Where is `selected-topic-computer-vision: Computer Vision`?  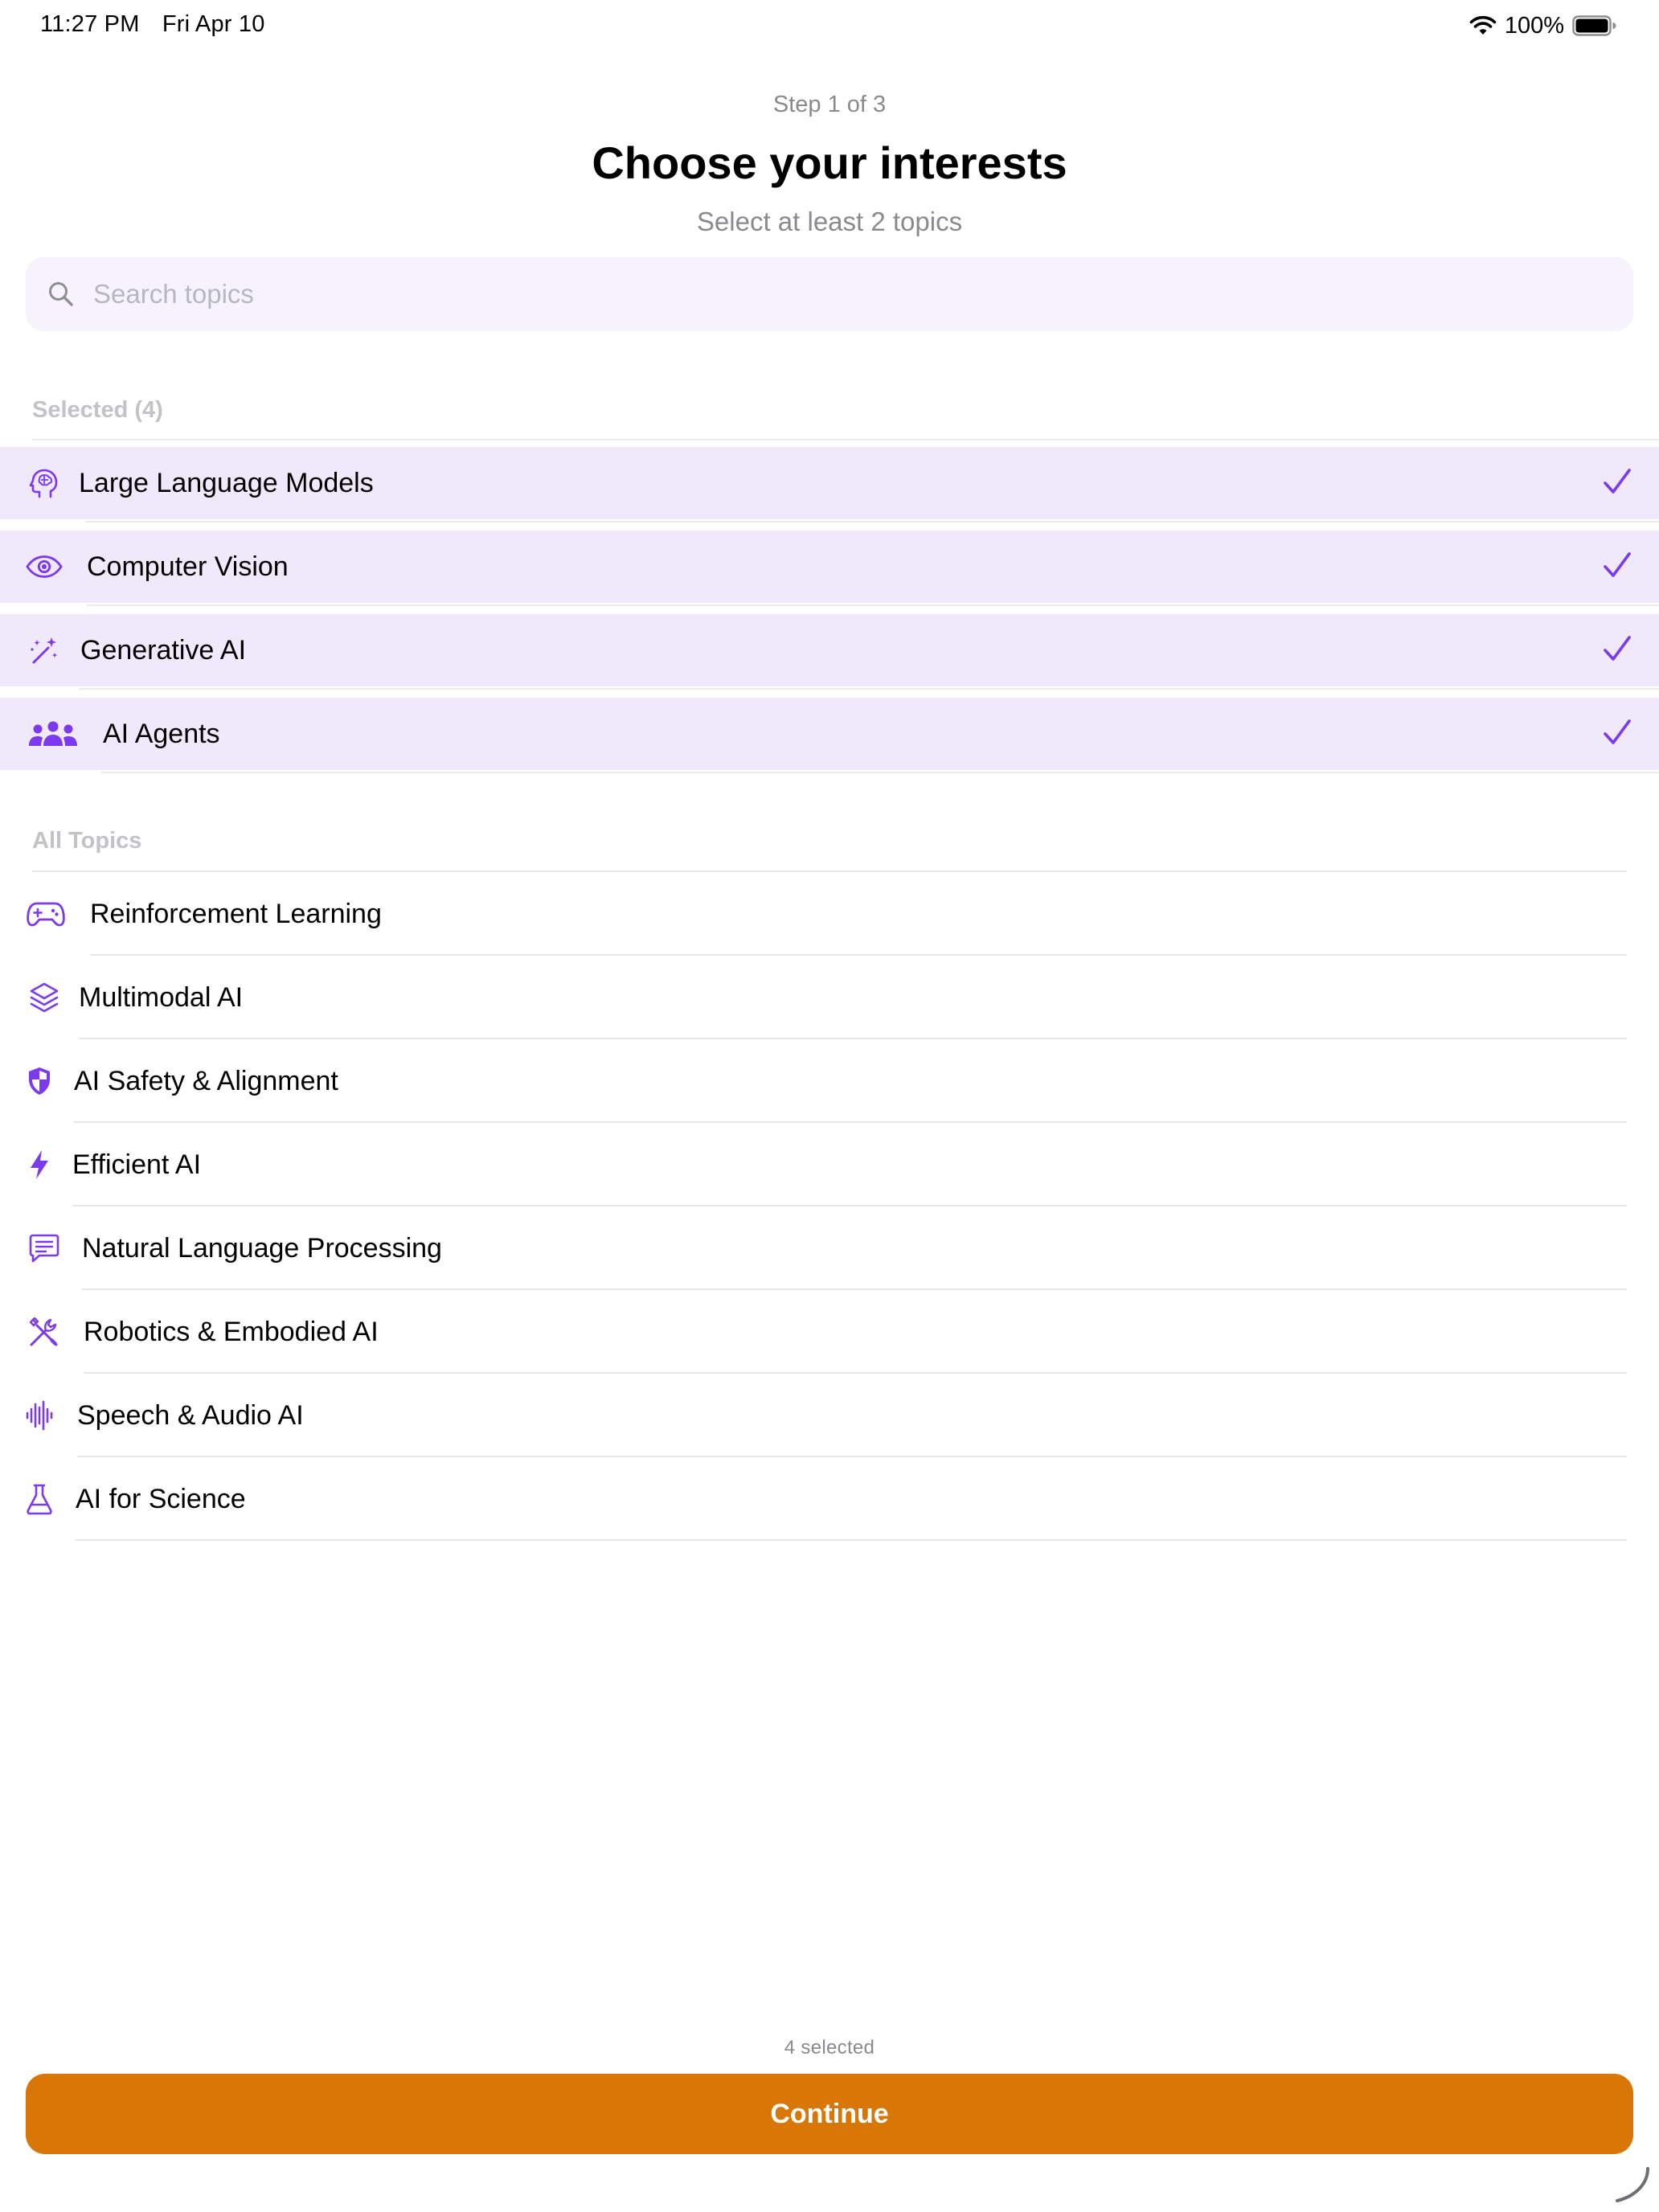 selected-topic-computer-vision: Computer Vision is located at coordinates (829, 566).